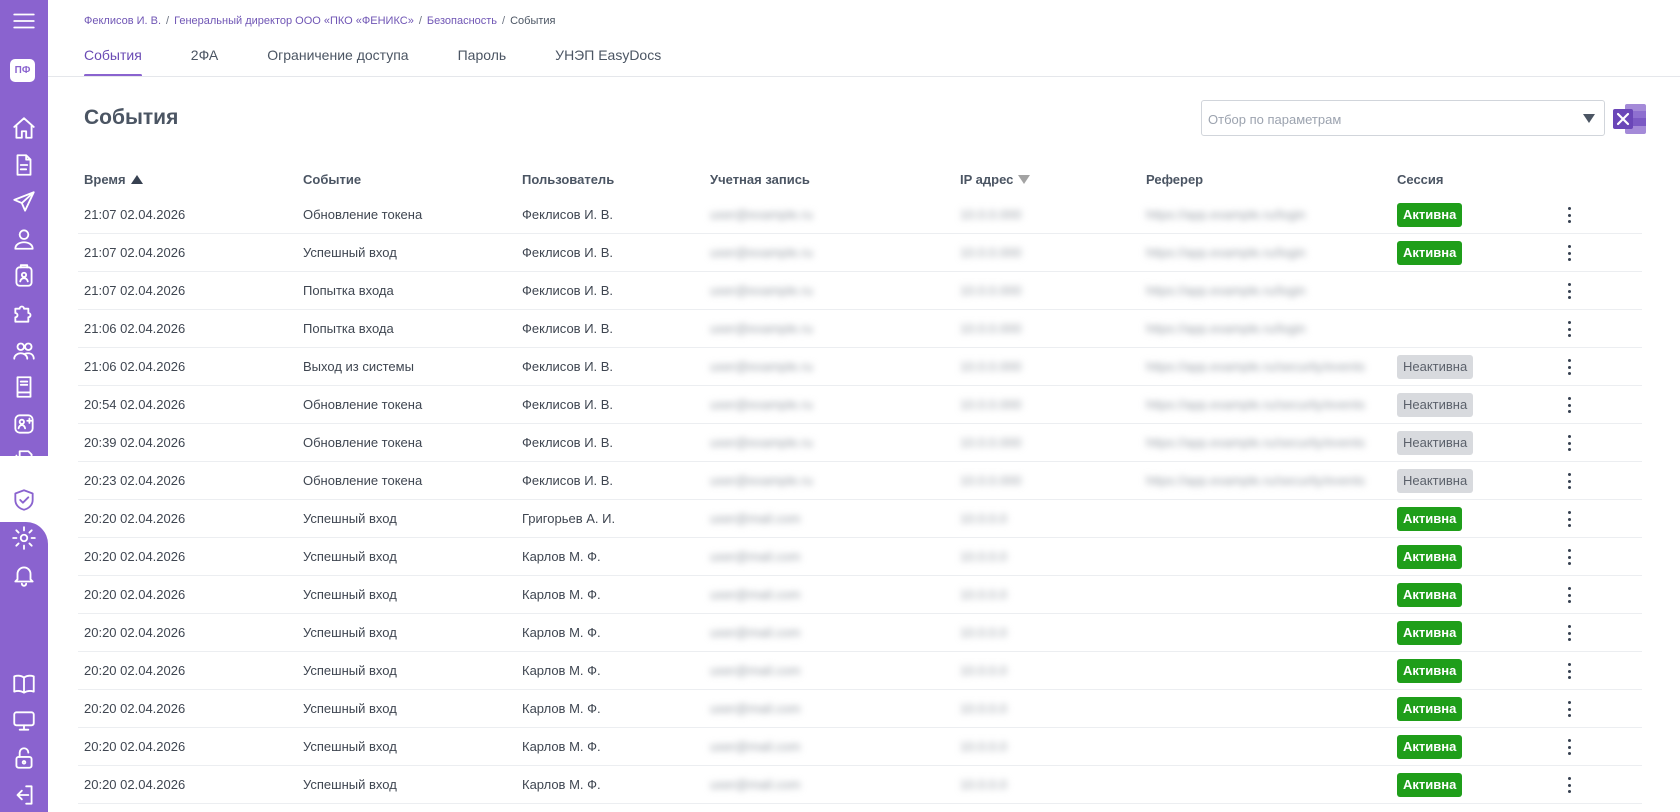  What do you see at coordinates (1629, 119) in the screenshot?
I see `excel-icon` at bounding box center [1629, 119].